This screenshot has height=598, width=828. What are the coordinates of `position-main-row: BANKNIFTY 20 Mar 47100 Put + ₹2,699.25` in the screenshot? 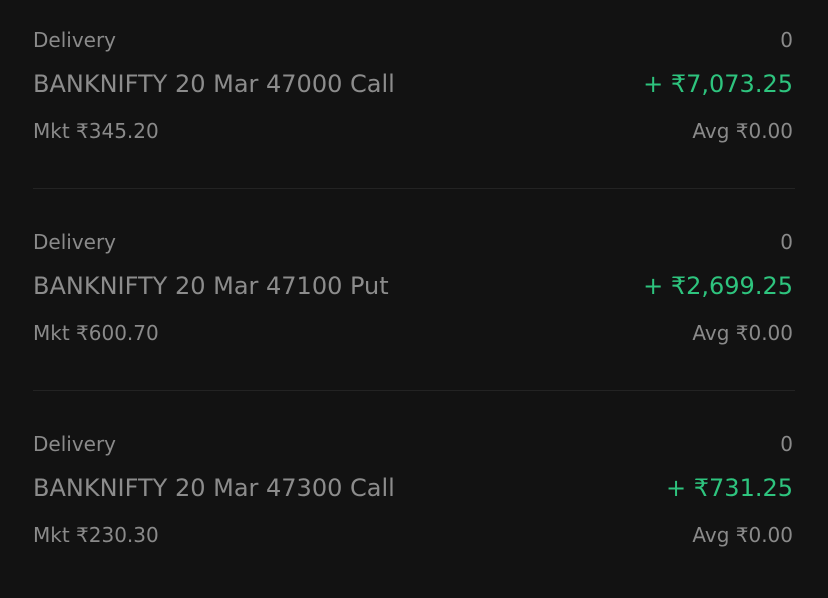 It's located at (413, 286).